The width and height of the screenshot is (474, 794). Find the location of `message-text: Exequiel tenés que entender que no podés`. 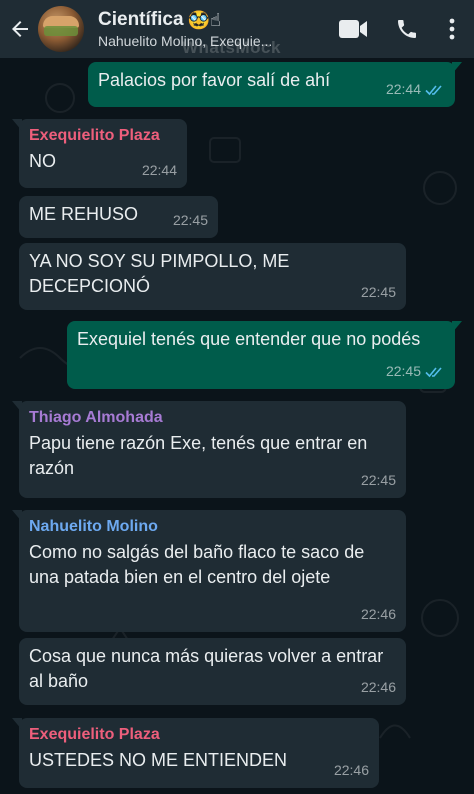

message-text: Exequiel tenés que entender que no podés is located at coordinates (249, 339).